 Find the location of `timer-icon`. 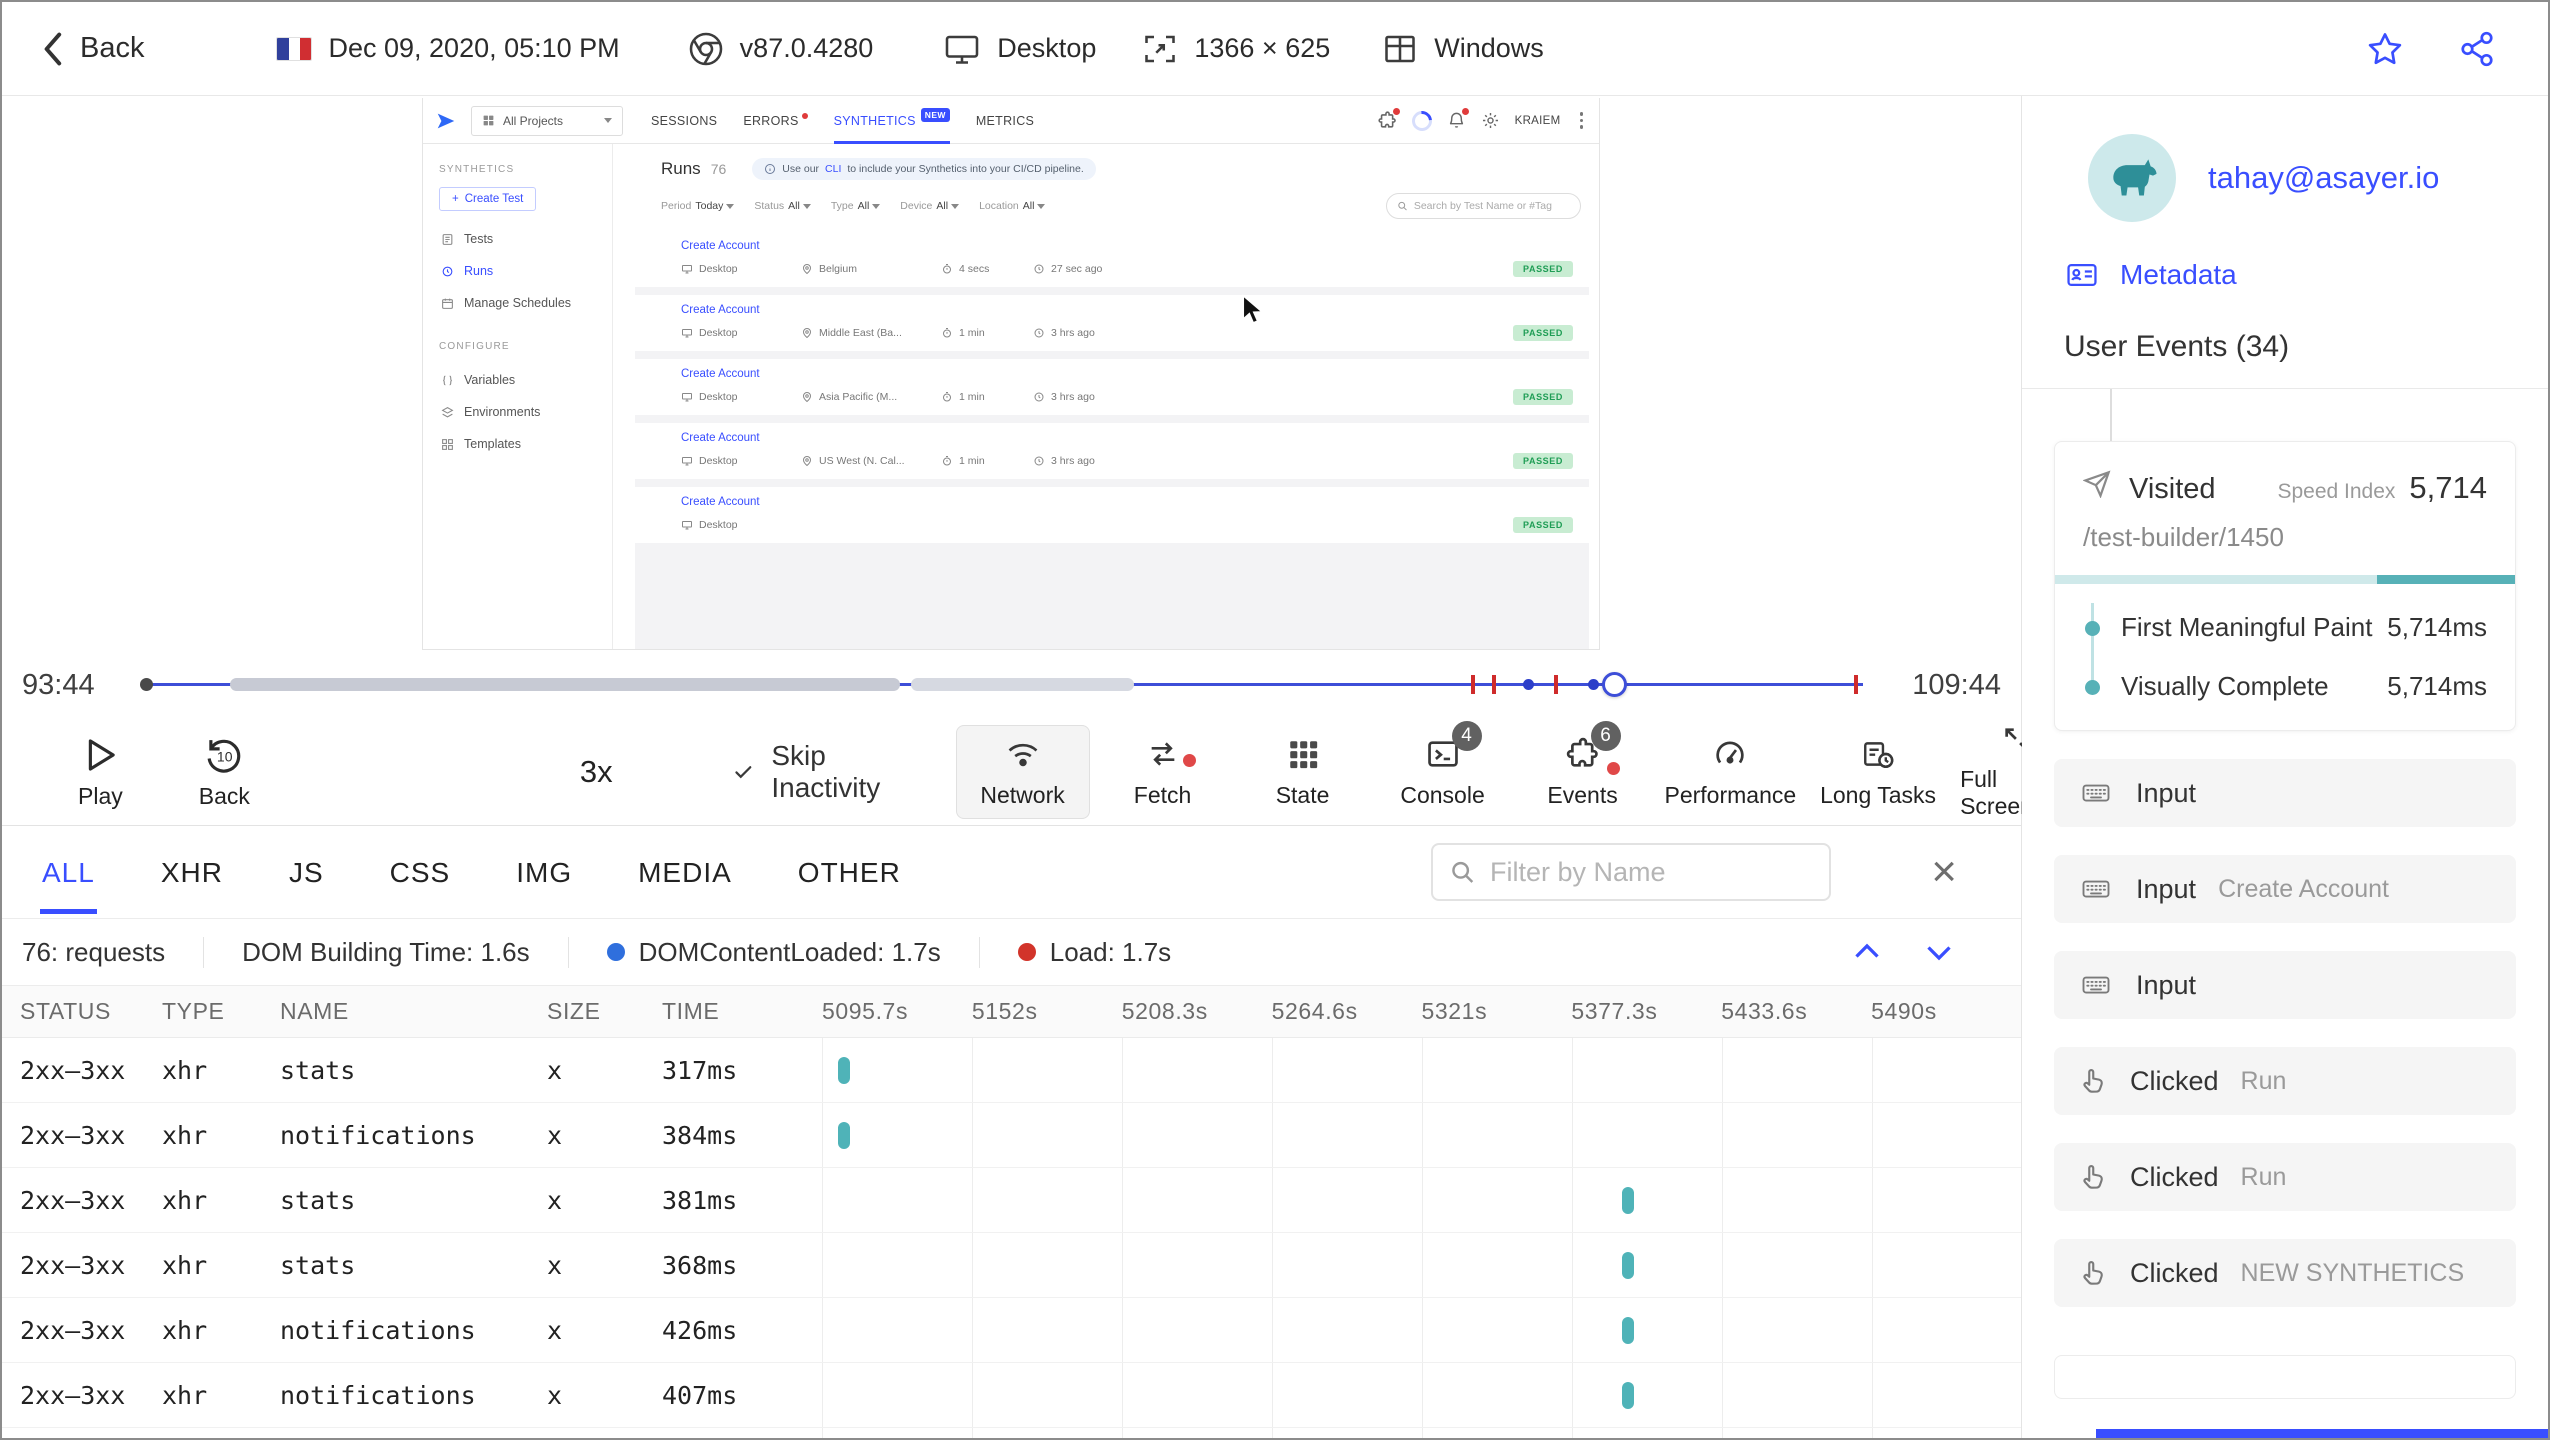

timer-icon is located at coordinates (947, 269).